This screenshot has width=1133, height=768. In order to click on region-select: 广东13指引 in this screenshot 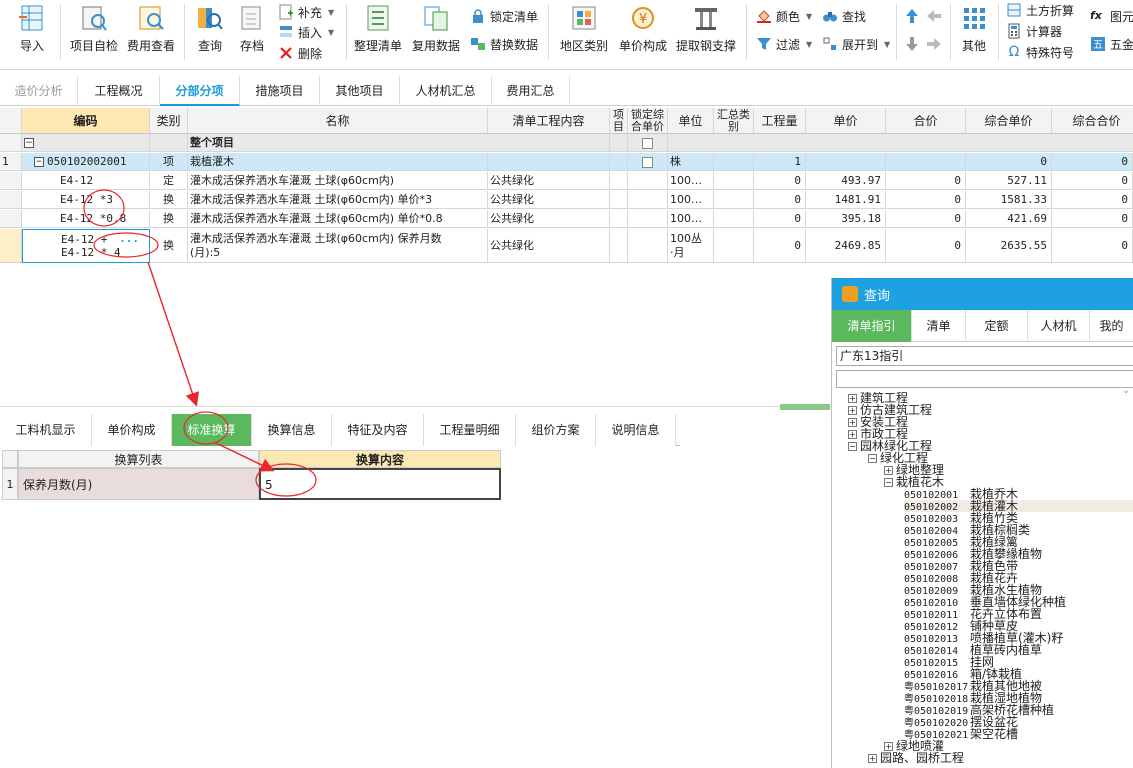, I will do `click(984, 356)`.